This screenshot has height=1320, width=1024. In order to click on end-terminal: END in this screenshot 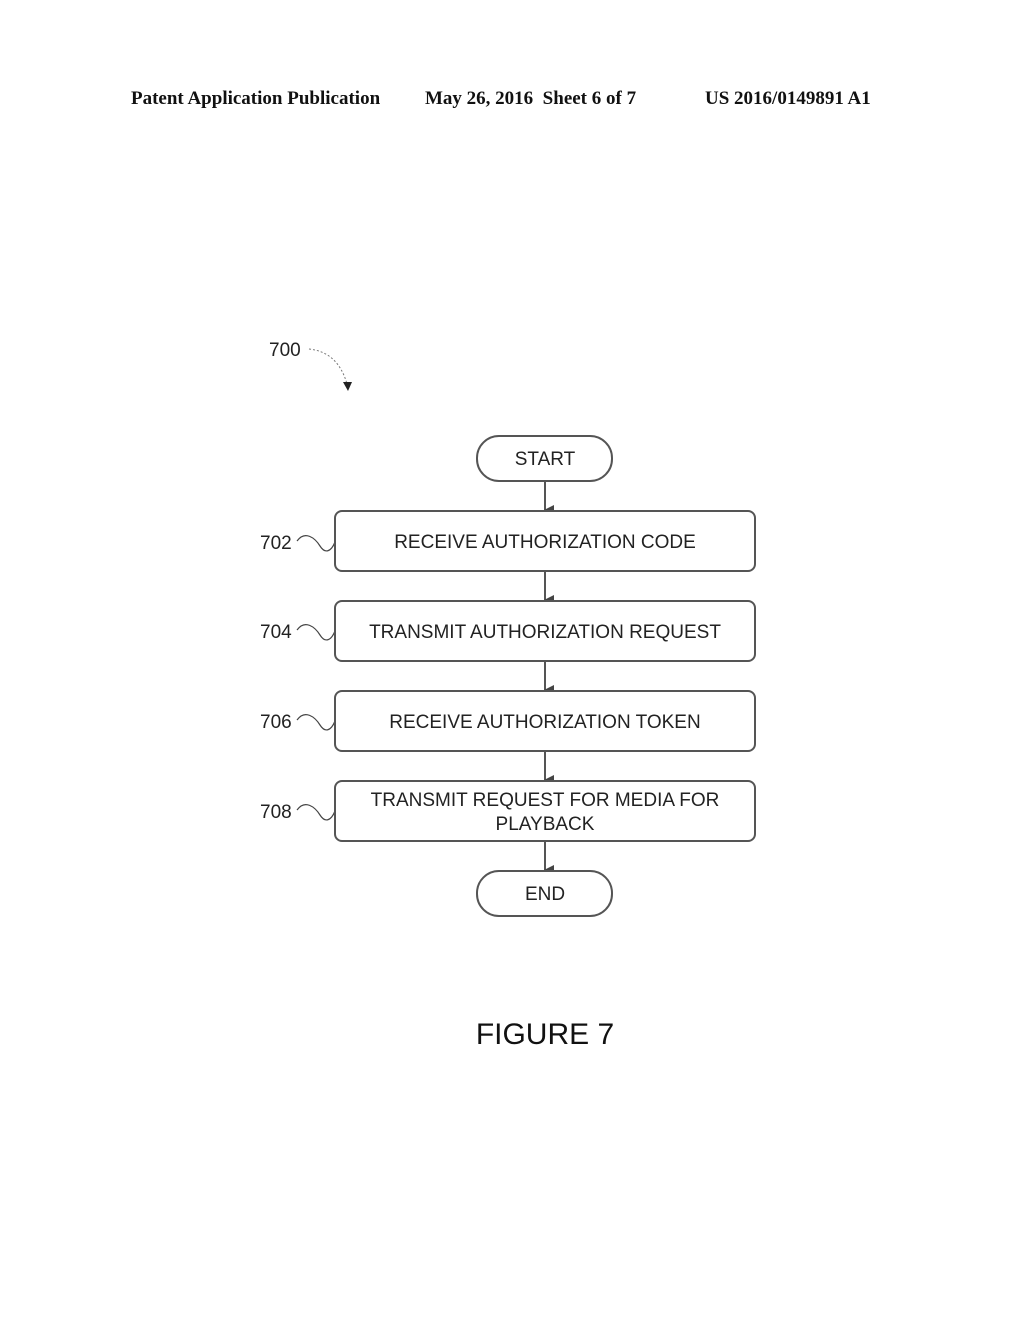, I will do `click(544, 893)`.